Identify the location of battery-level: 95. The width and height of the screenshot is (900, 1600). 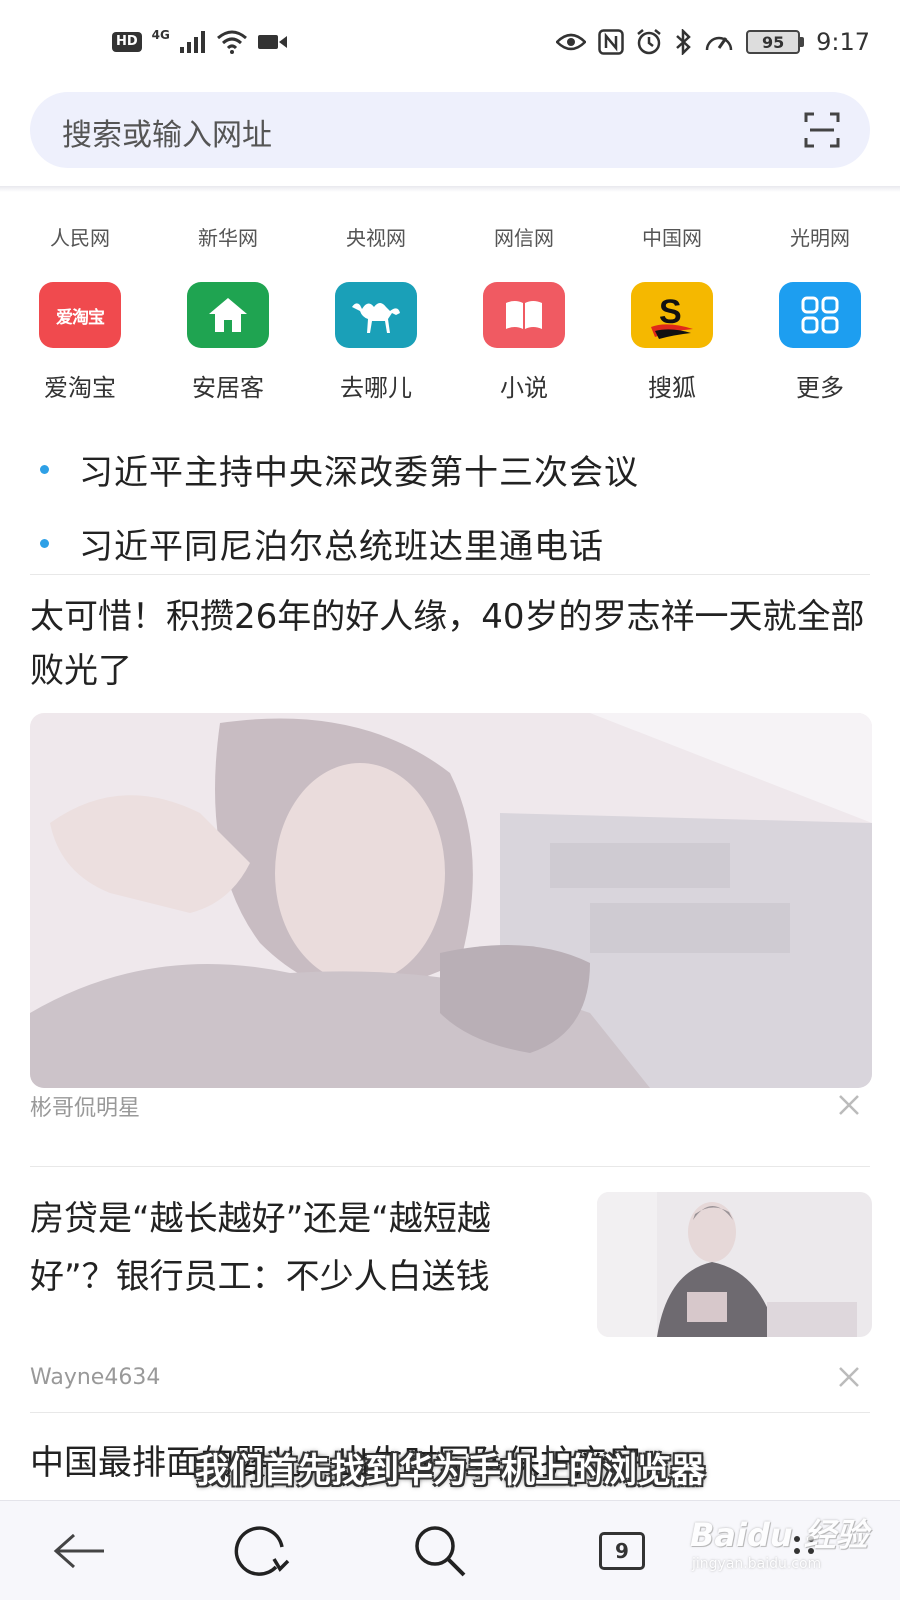
(773, 42).